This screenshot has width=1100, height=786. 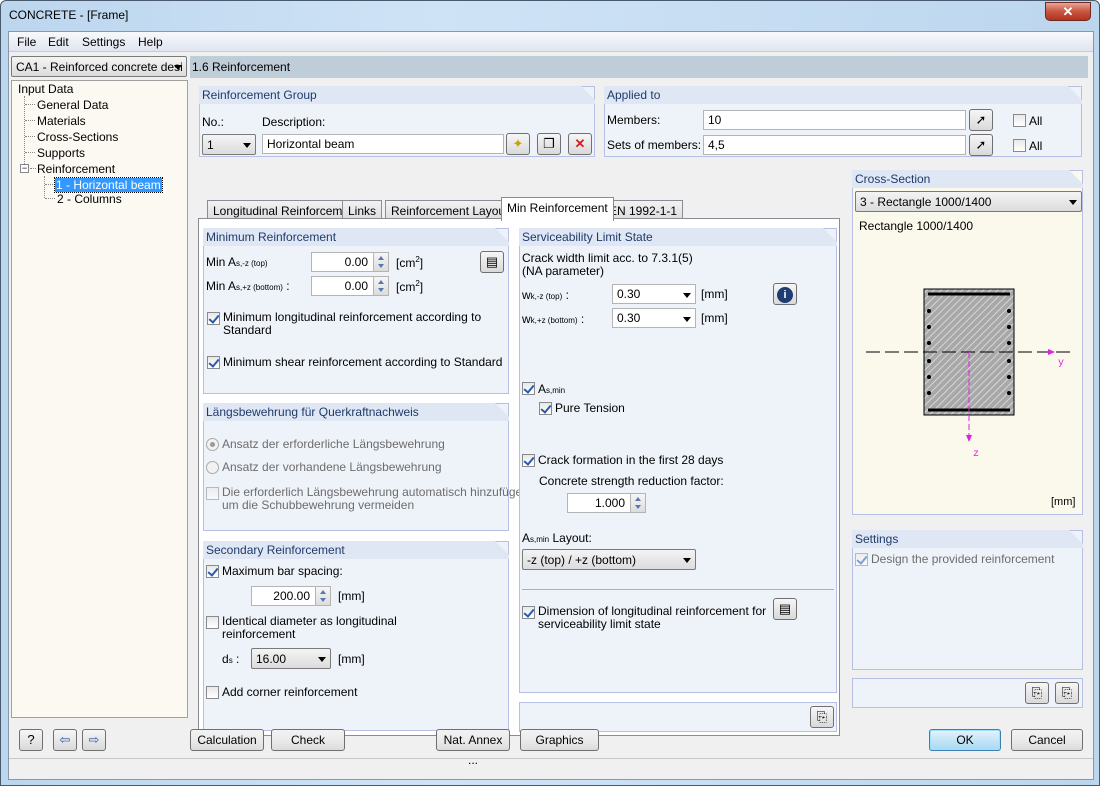 I want to click on tree-item-reinforcement: Reinforcement, so click(x=76, y=169).